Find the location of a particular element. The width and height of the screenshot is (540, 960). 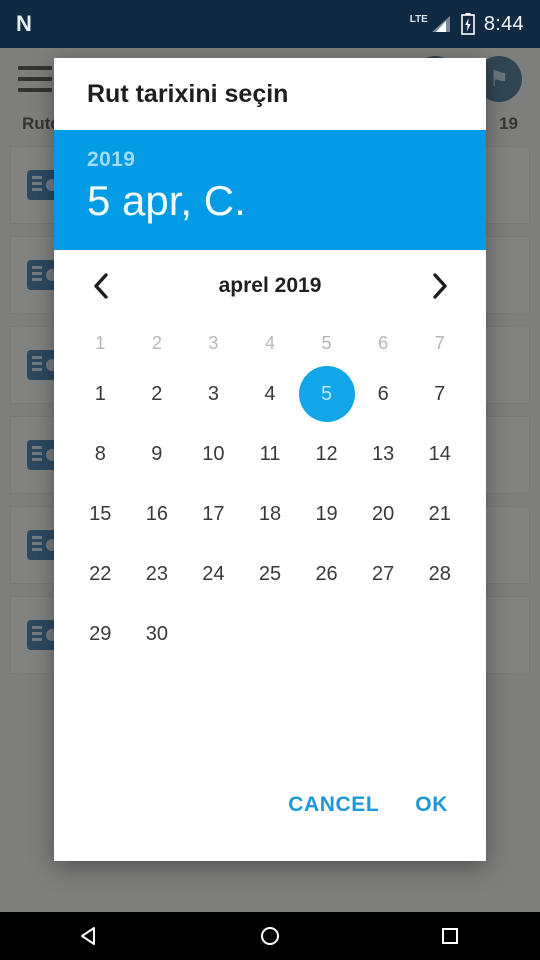

weekday-header: 3 is located at coordinates (213, 342).